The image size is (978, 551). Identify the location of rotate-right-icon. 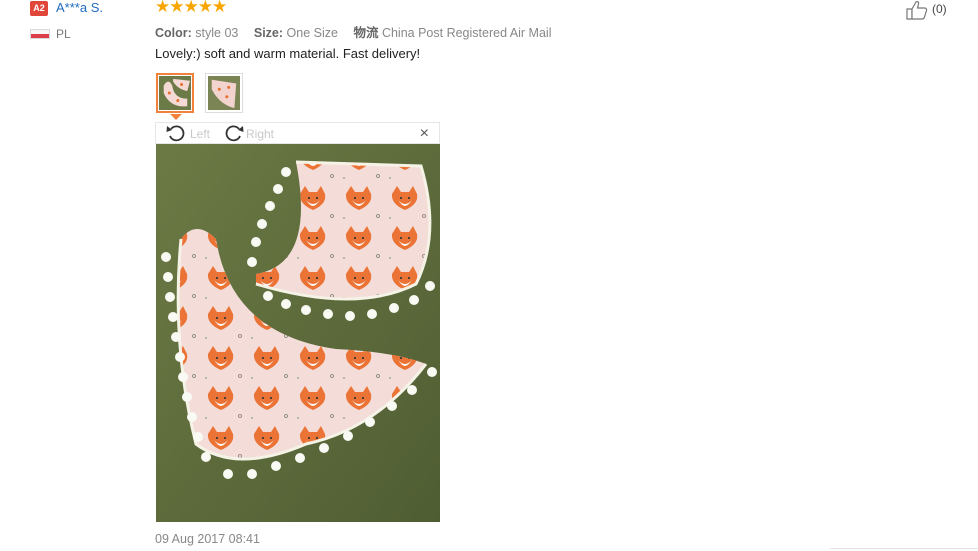
(234, 133).